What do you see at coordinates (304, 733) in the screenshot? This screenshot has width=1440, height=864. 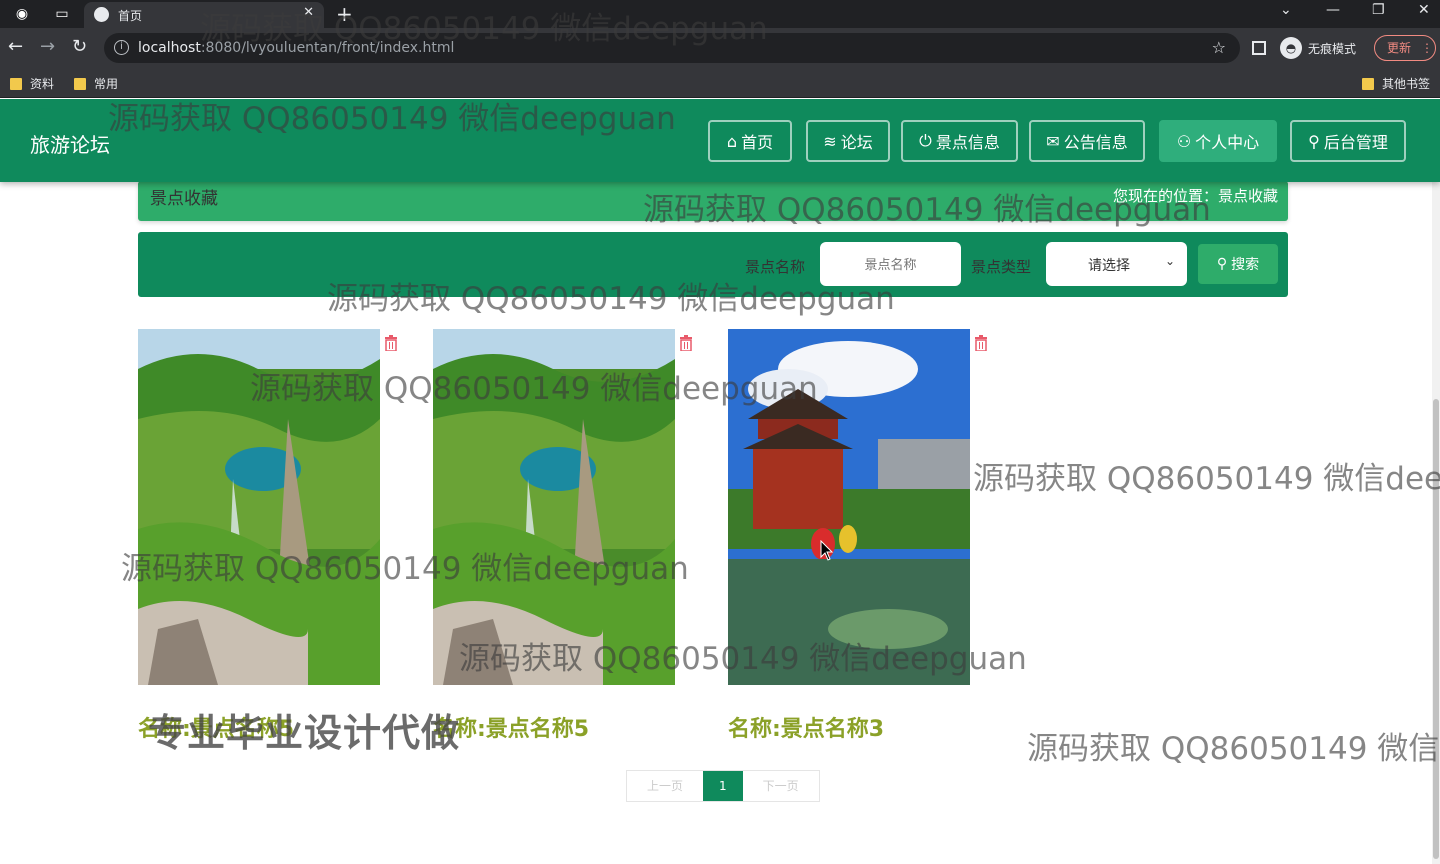 I see `watermark-banner: 专业毕业设计代做` at bounding box center [304, 733].